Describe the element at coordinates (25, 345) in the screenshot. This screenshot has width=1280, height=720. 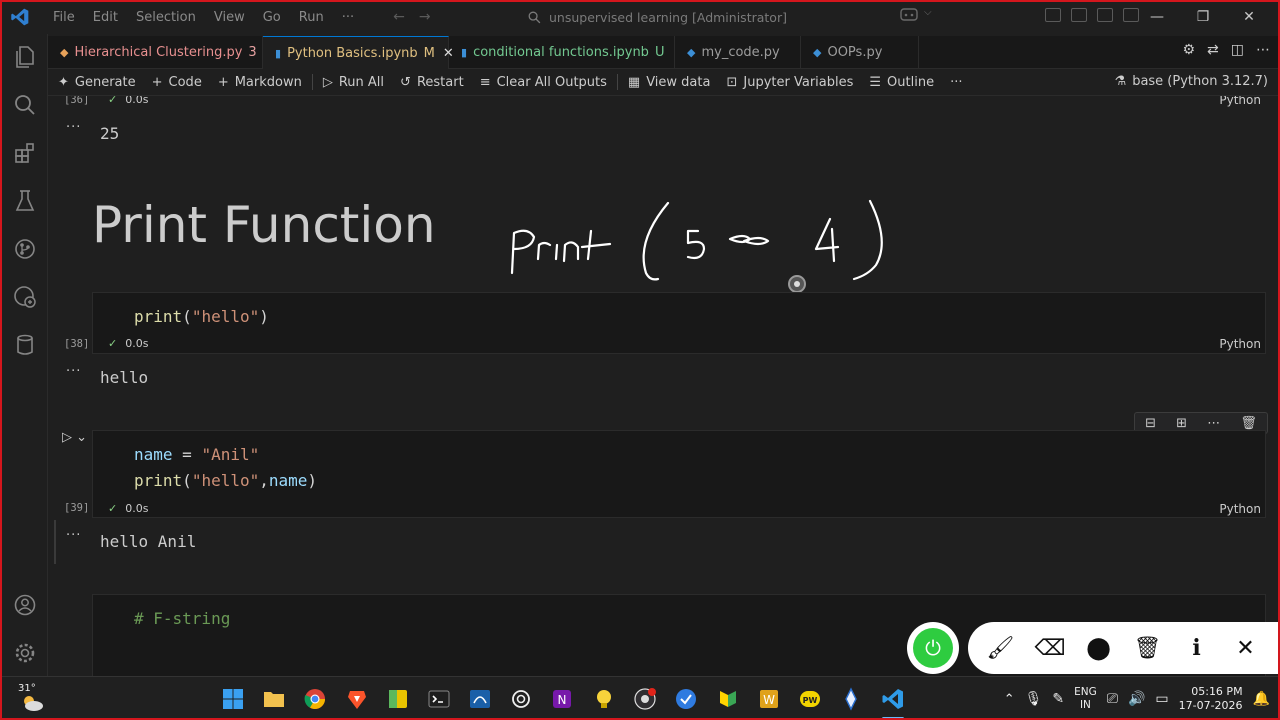
I see `database-icon` at that location.